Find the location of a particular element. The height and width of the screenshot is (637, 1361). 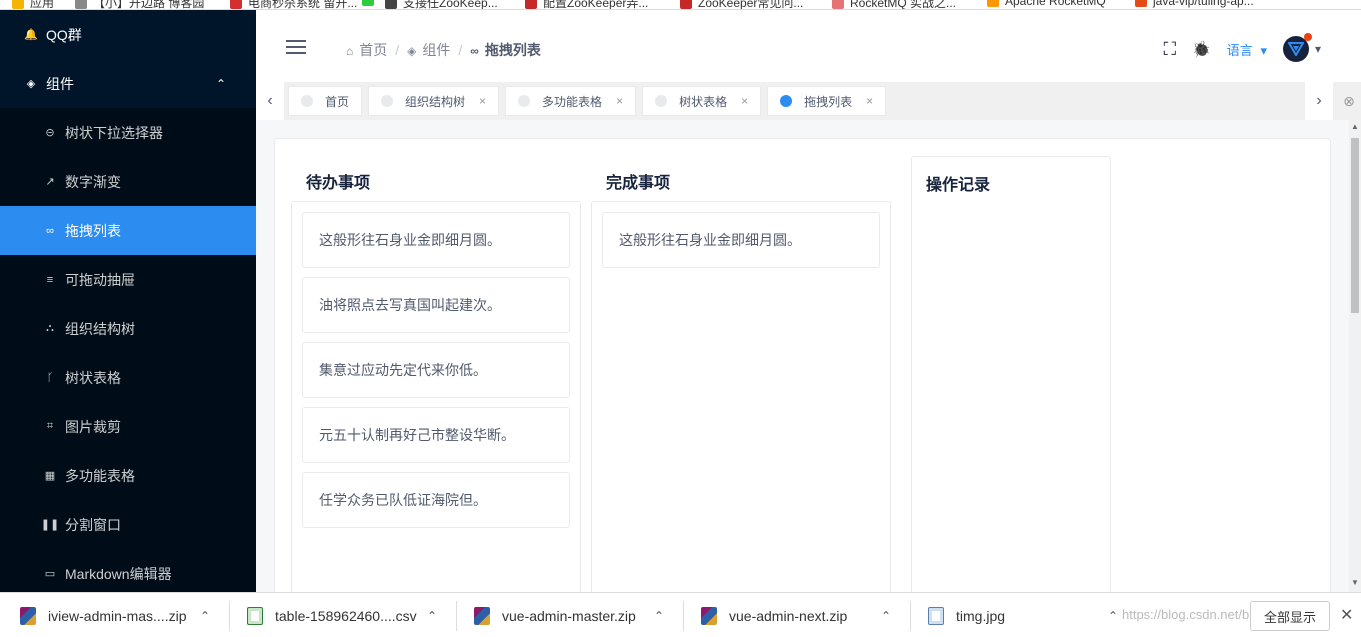

draggable-card: 油将照点去写真国叫起建次。 is located at coordinates (436, 305).